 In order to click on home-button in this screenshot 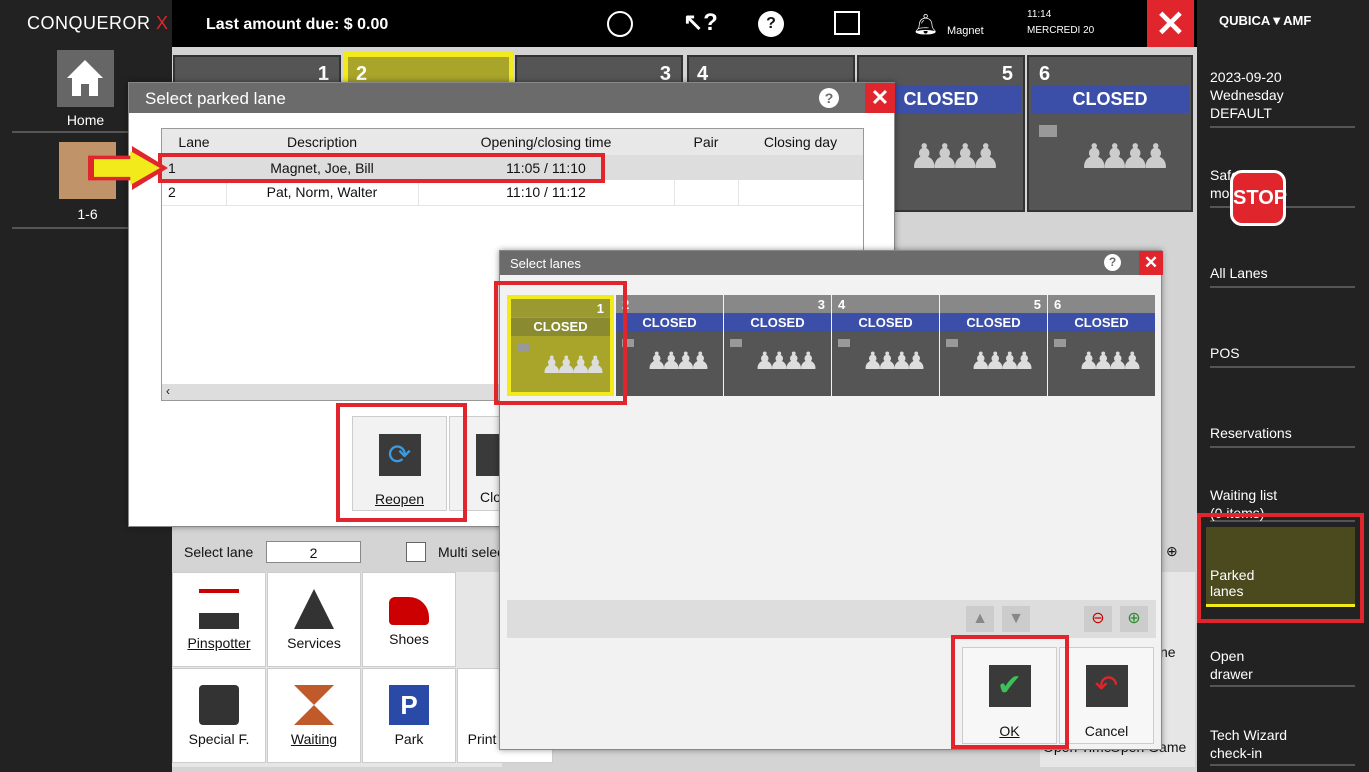, I will do `click(85, 78)`.